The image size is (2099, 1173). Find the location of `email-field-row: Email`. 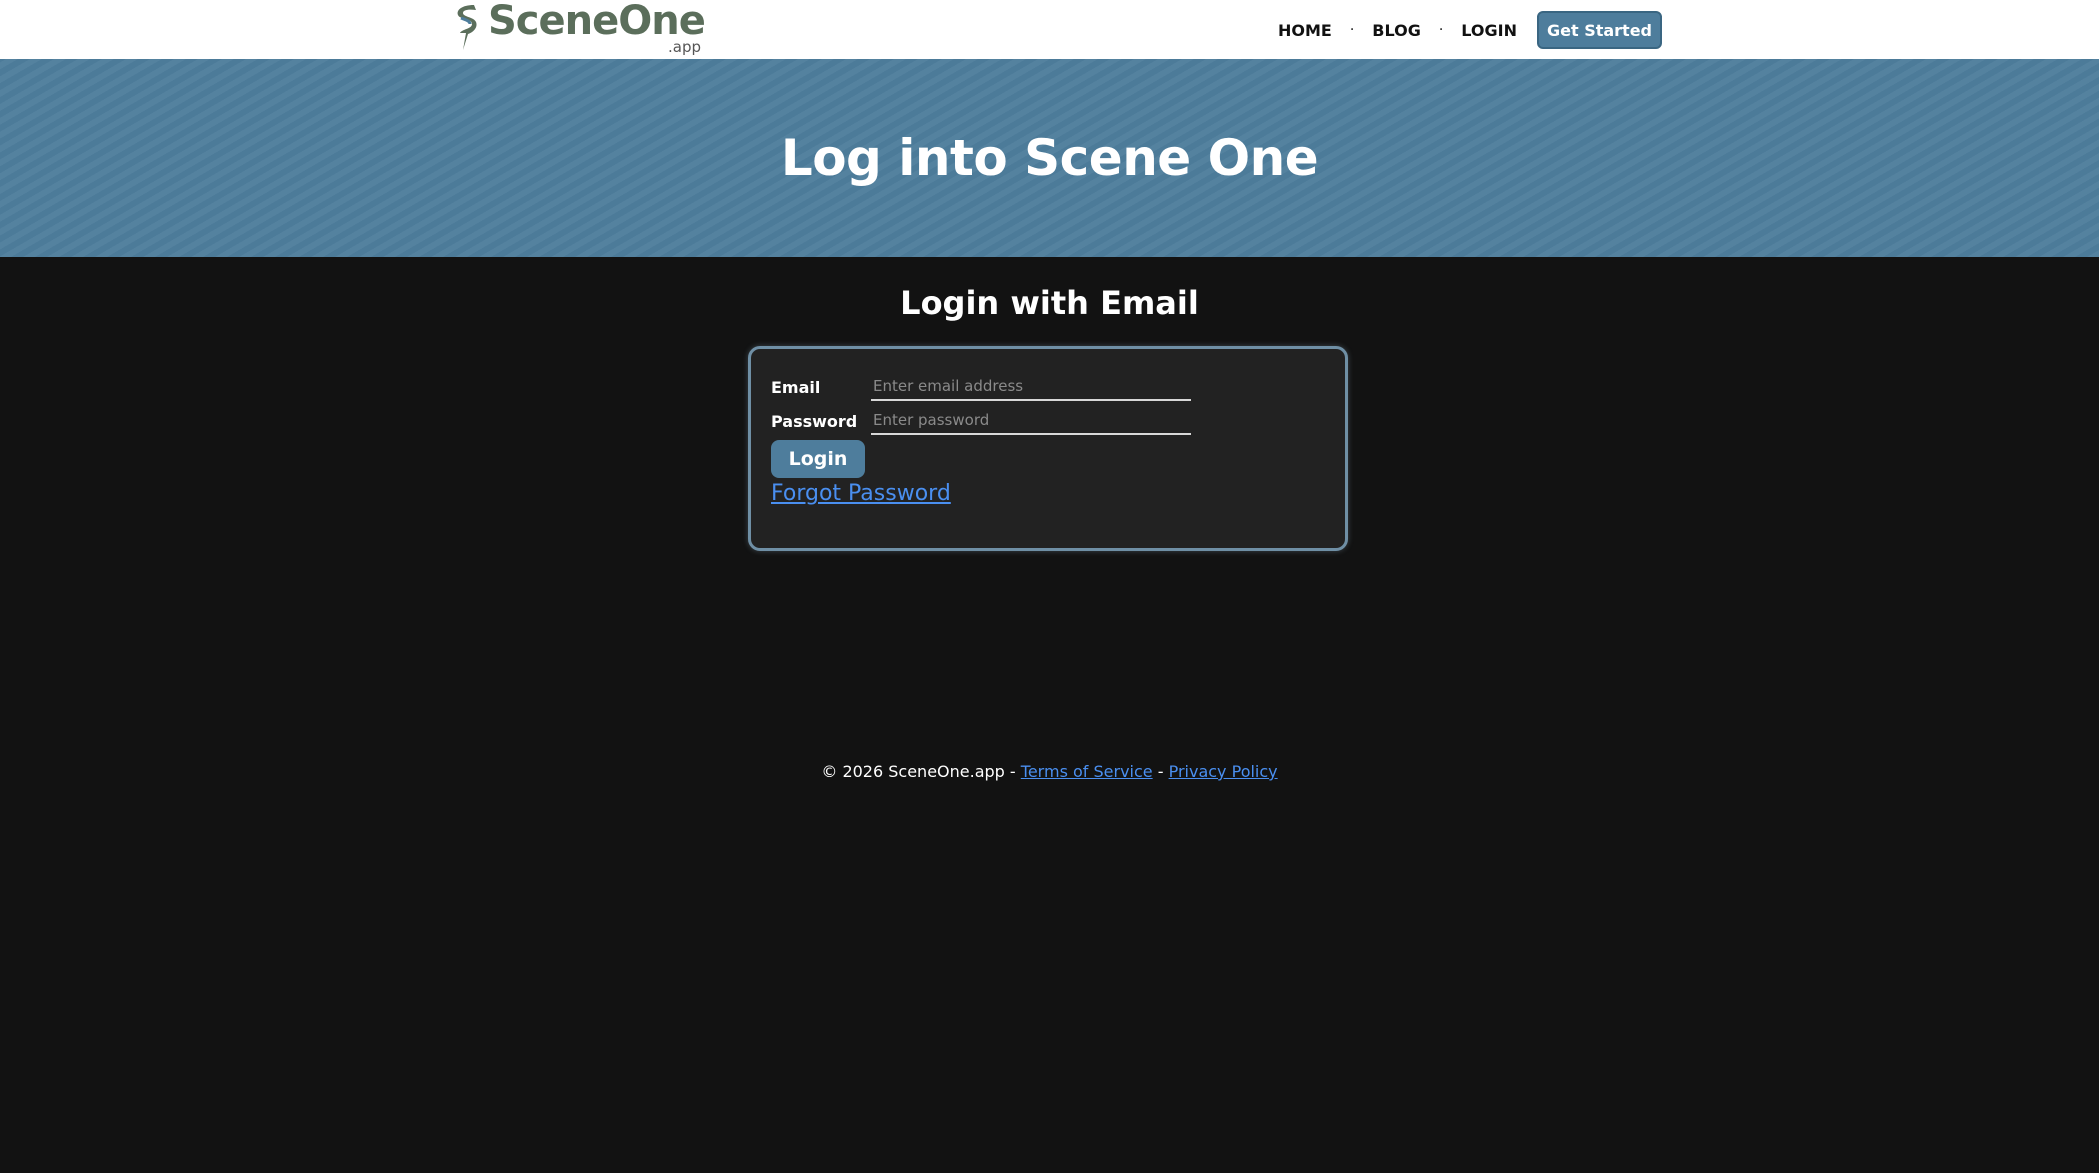

email-field-row: Email is located at coordinates (991, 385).